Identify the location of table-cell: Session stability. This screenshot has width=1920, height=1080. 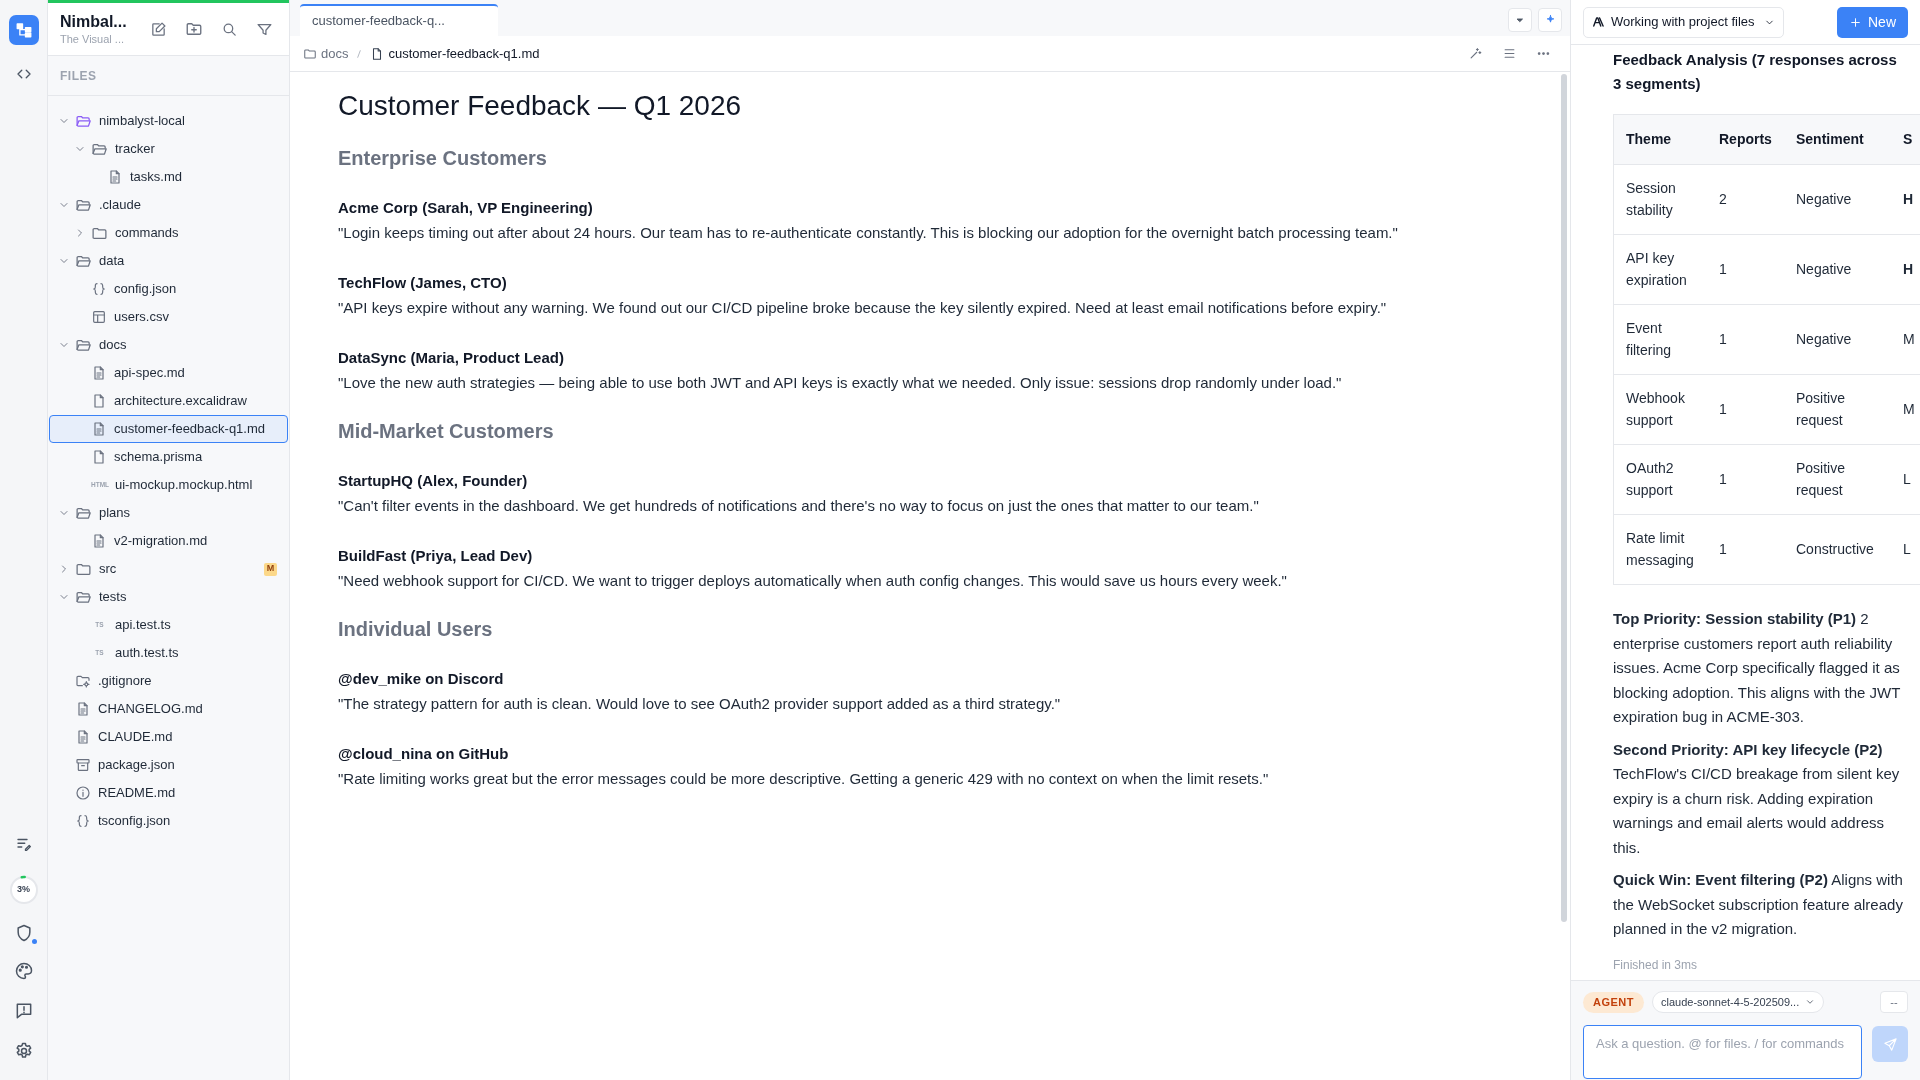
(1660, 199).